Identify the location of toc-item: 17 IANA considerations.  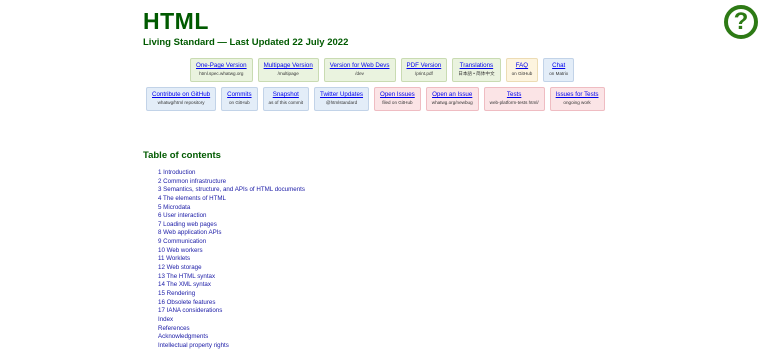
(231, 311).